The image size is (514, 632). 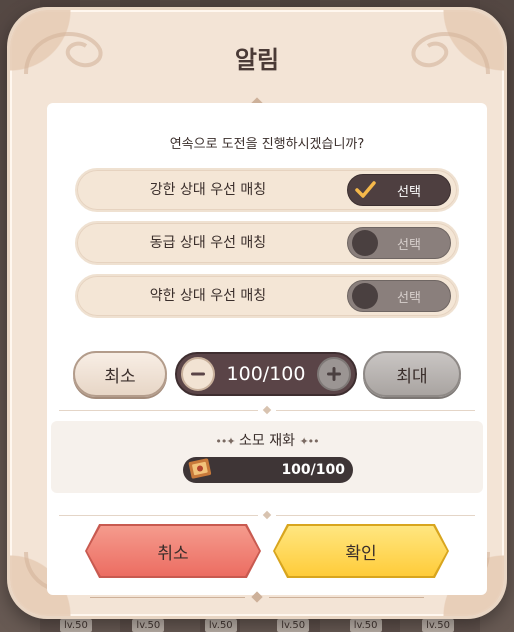 I want to click on option-row-strong: 강한 상대 우선 매칭 선택, so click(x=267, y=190).